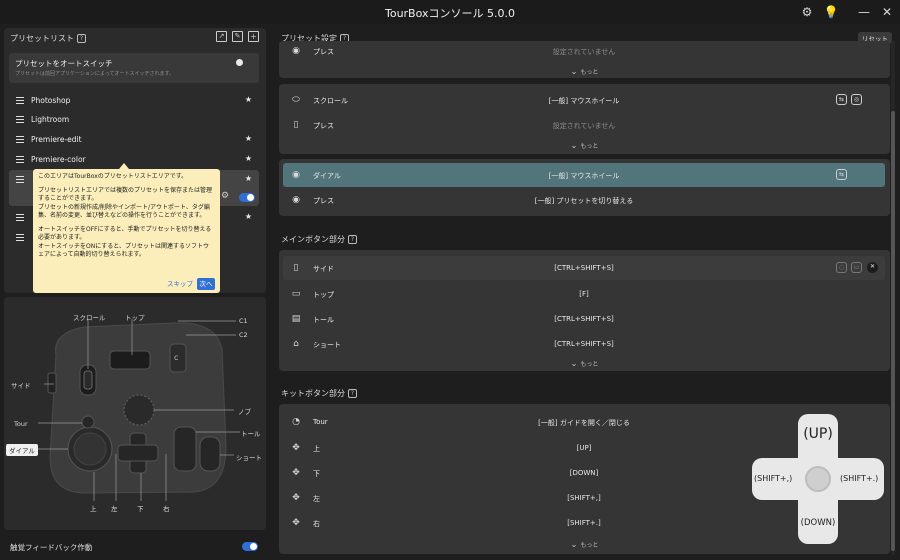  What do you see at coordinates (185, 449) in the screenshot?
I see `tall-button` at bounding box center [185, 449].